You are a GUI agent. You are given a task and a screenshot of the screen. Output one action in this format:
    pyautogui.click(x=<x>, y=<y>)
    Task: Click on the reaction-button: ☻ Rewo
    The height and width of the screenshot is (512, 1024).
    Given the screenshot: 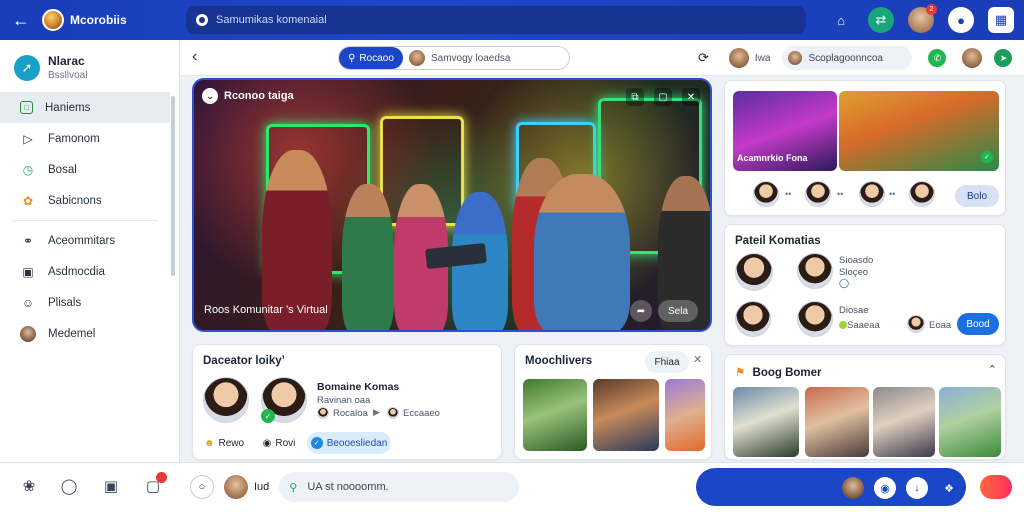 What is the action you would take?
    pyautogui.click(x=224, y=443)
    